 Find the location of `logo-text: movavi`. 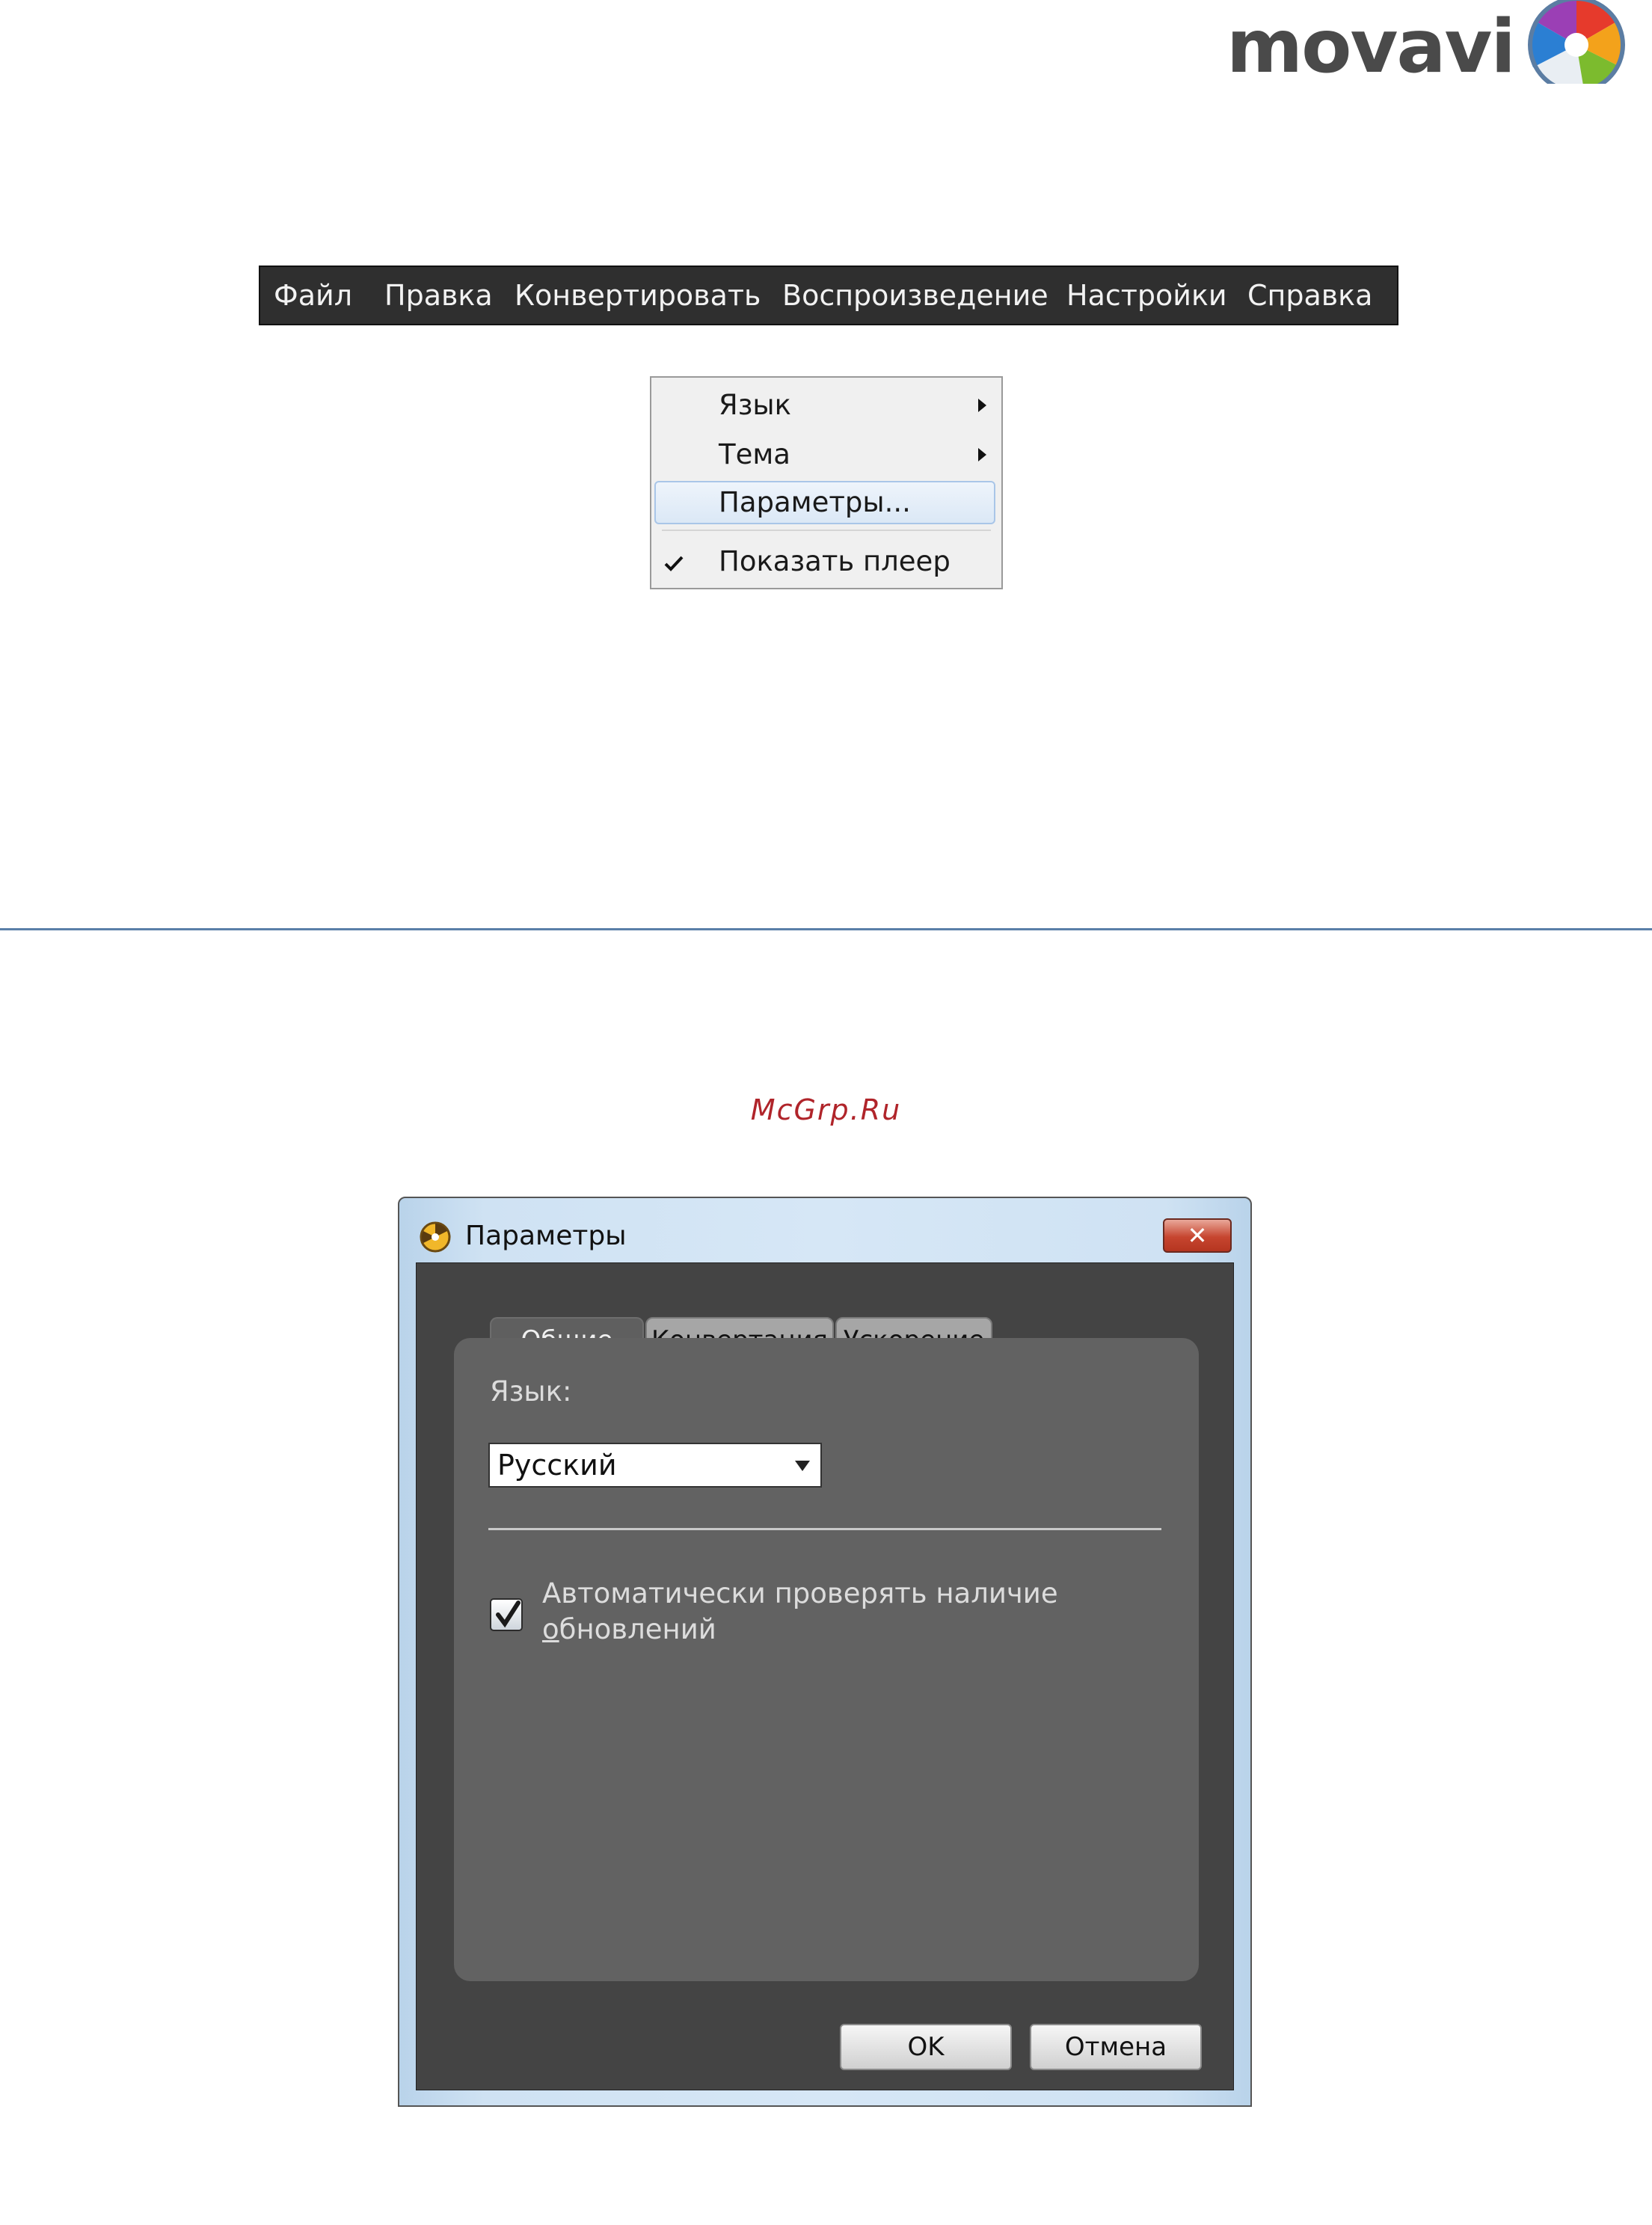

logo-text: movavi is located at coordinates (1371, 47).